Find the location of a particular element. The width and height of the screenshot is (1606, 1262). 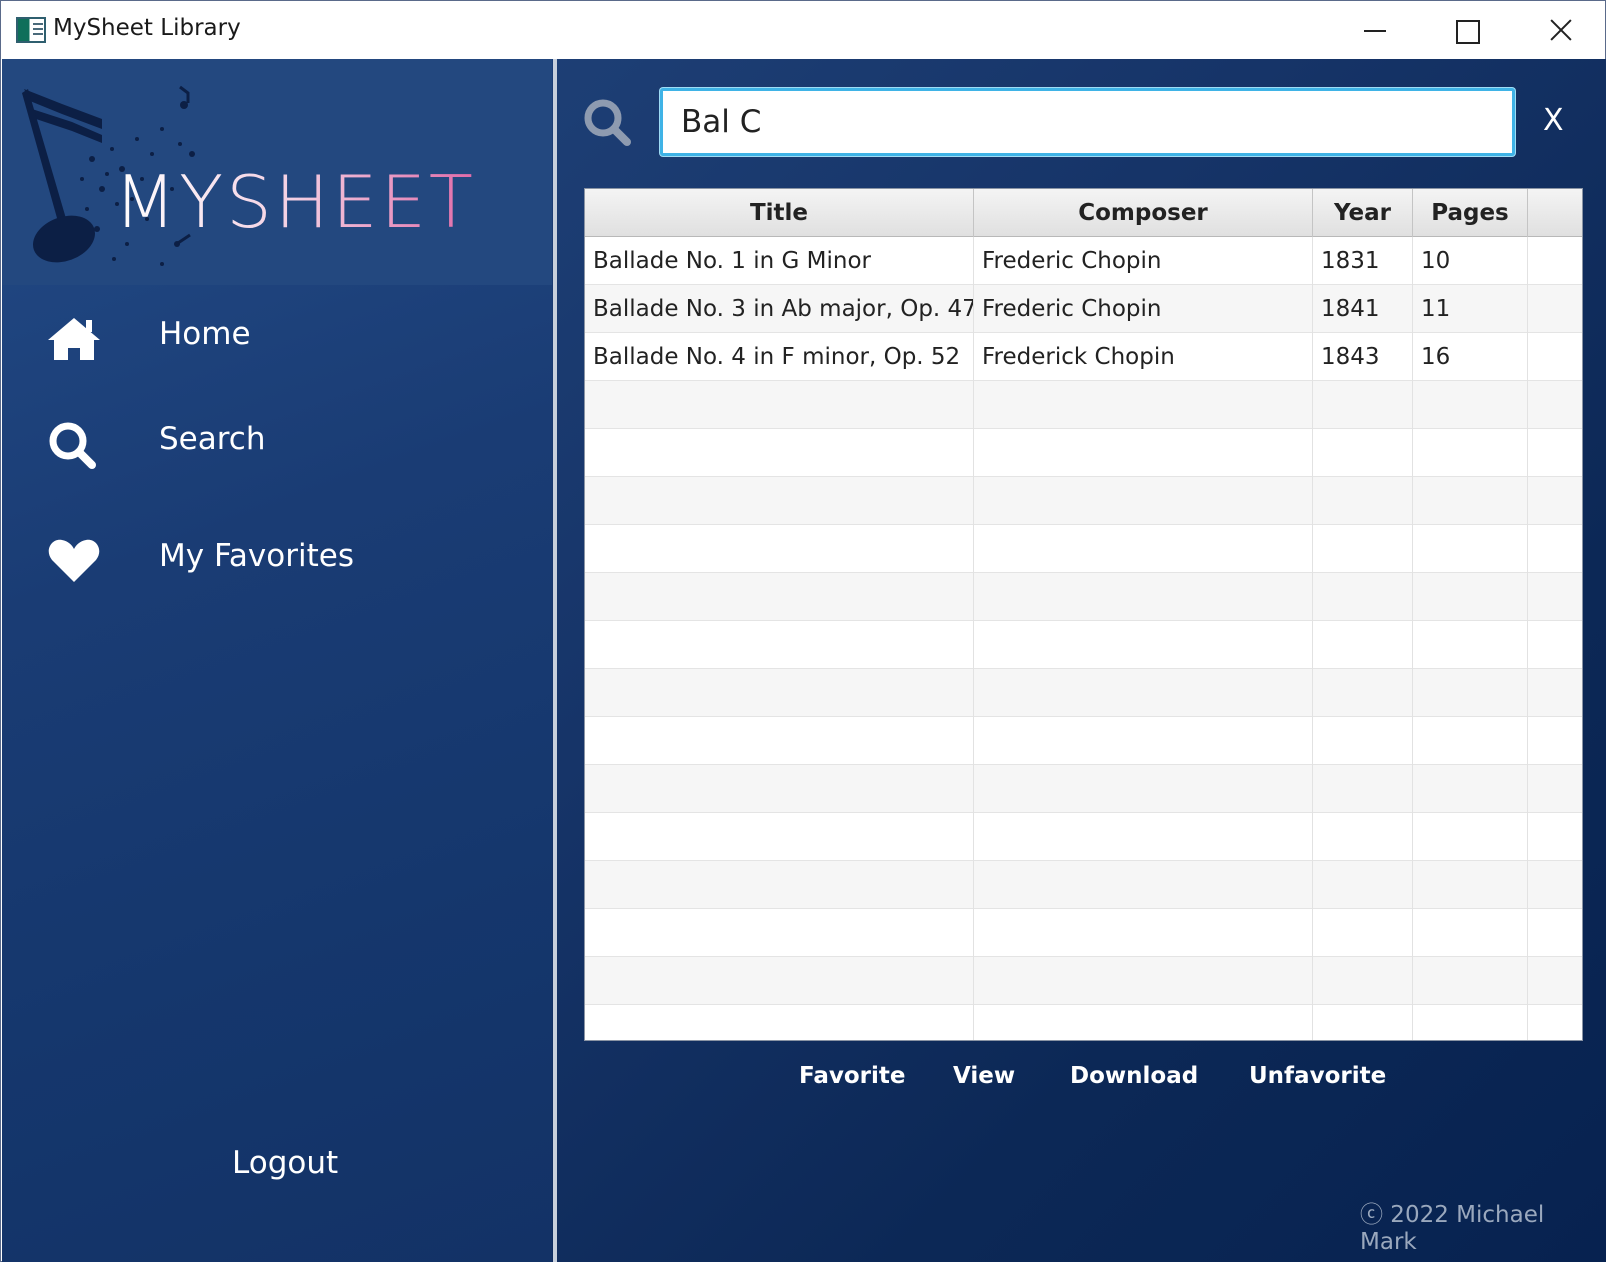

cell-year: 1843 is located at coordinates (1363, 357).